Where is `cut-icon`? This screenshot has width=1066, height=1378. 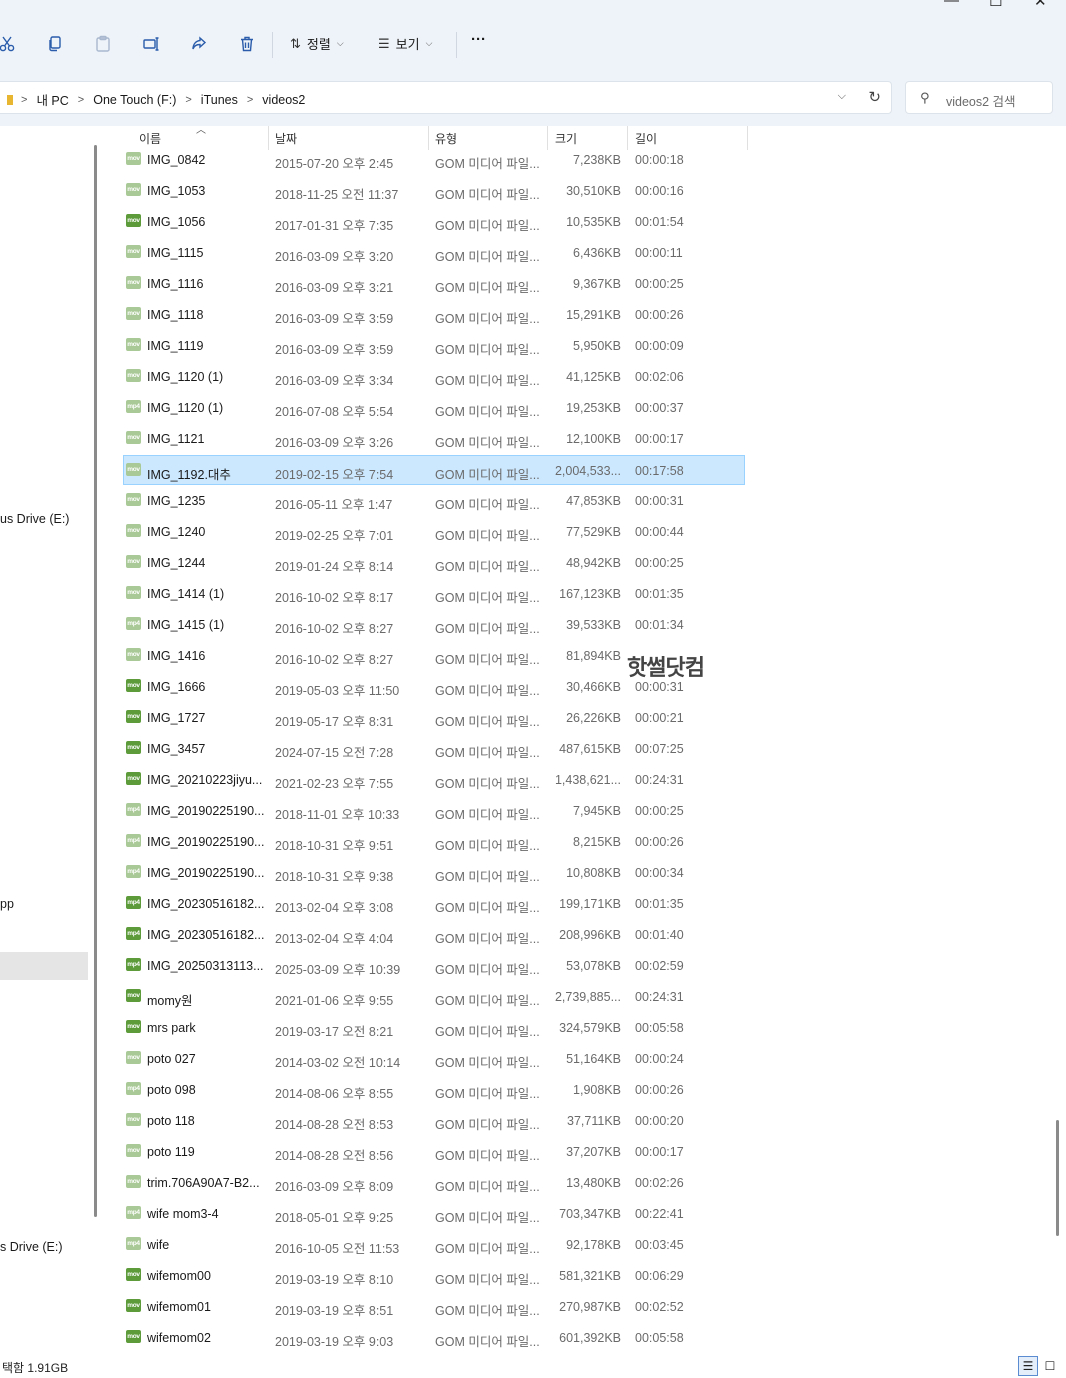 cut-icon is located at coordinates (10, 44).